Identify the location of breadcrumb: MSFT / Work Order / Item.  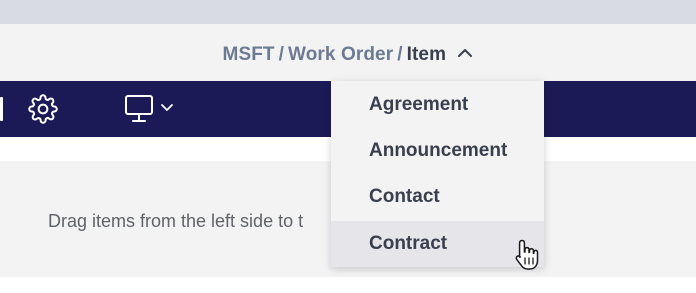
(348, 55).